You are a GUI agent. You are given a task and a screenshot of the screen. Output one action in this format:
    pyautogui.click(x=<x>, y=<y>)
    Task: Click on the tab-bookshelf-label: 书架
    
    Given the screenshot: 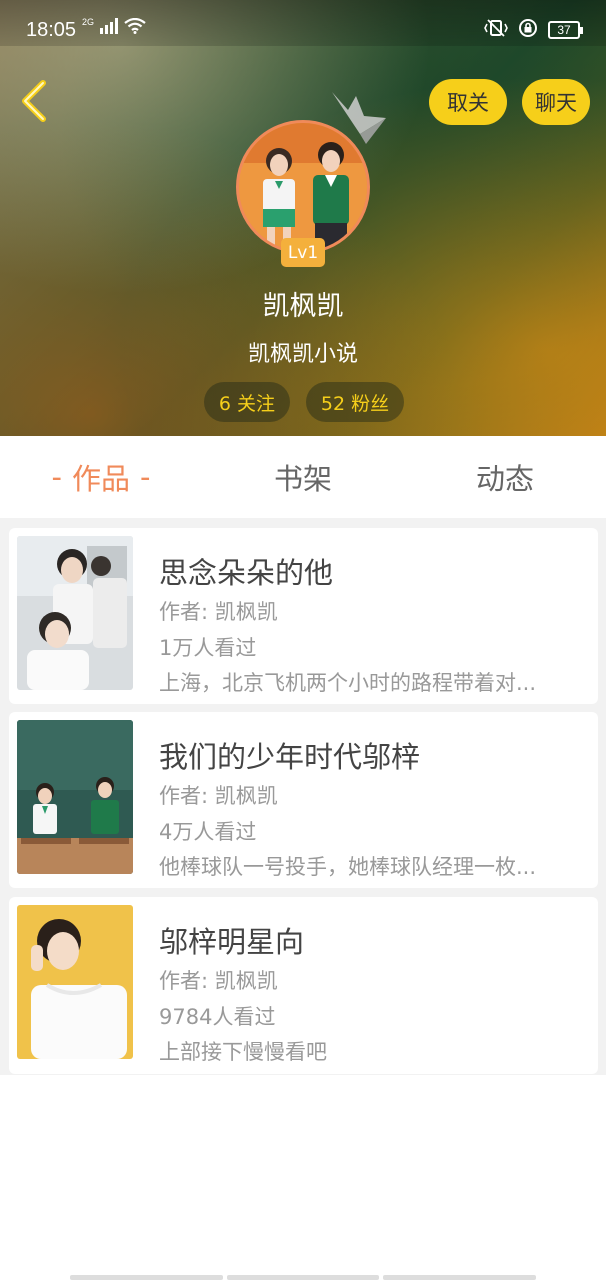 What is the action you would take?
    pyautogui.click(x=302, y=479)
    